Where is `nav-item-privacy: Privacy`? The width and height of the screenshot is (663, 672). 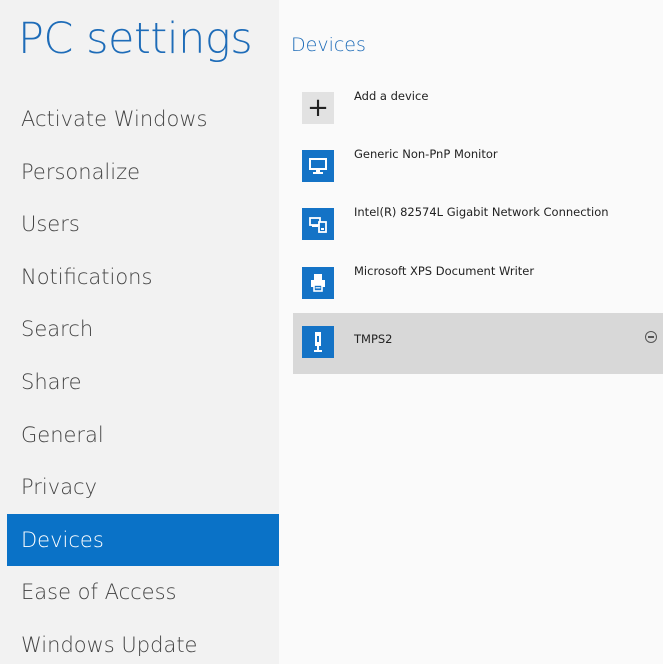 nav-item-privacy: Privacy is located at coordinates (143, 487).